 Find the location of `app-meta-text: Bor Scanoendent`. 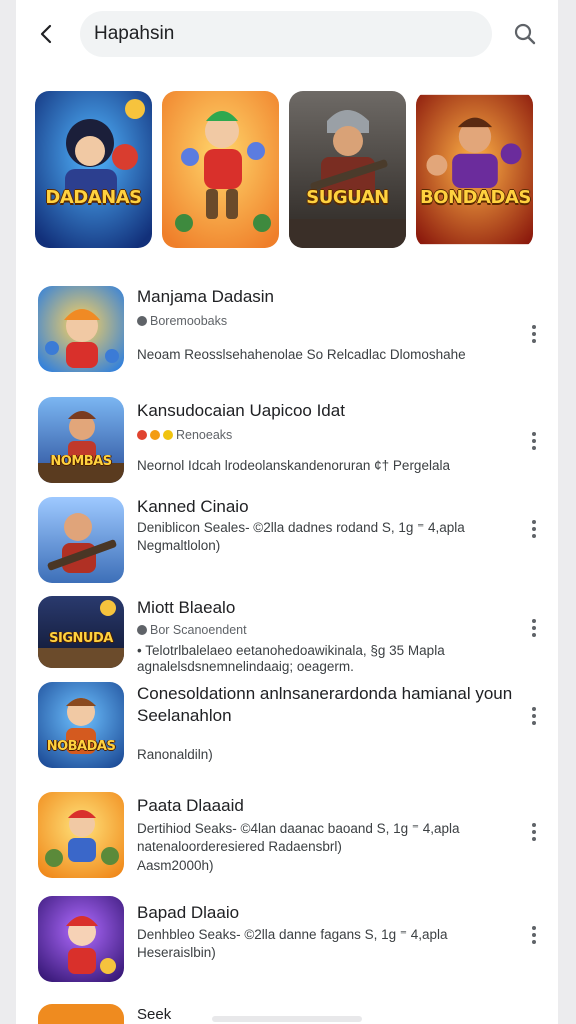

app-meta-text: Bor Scanoendent is located at coordinates (198, 630).